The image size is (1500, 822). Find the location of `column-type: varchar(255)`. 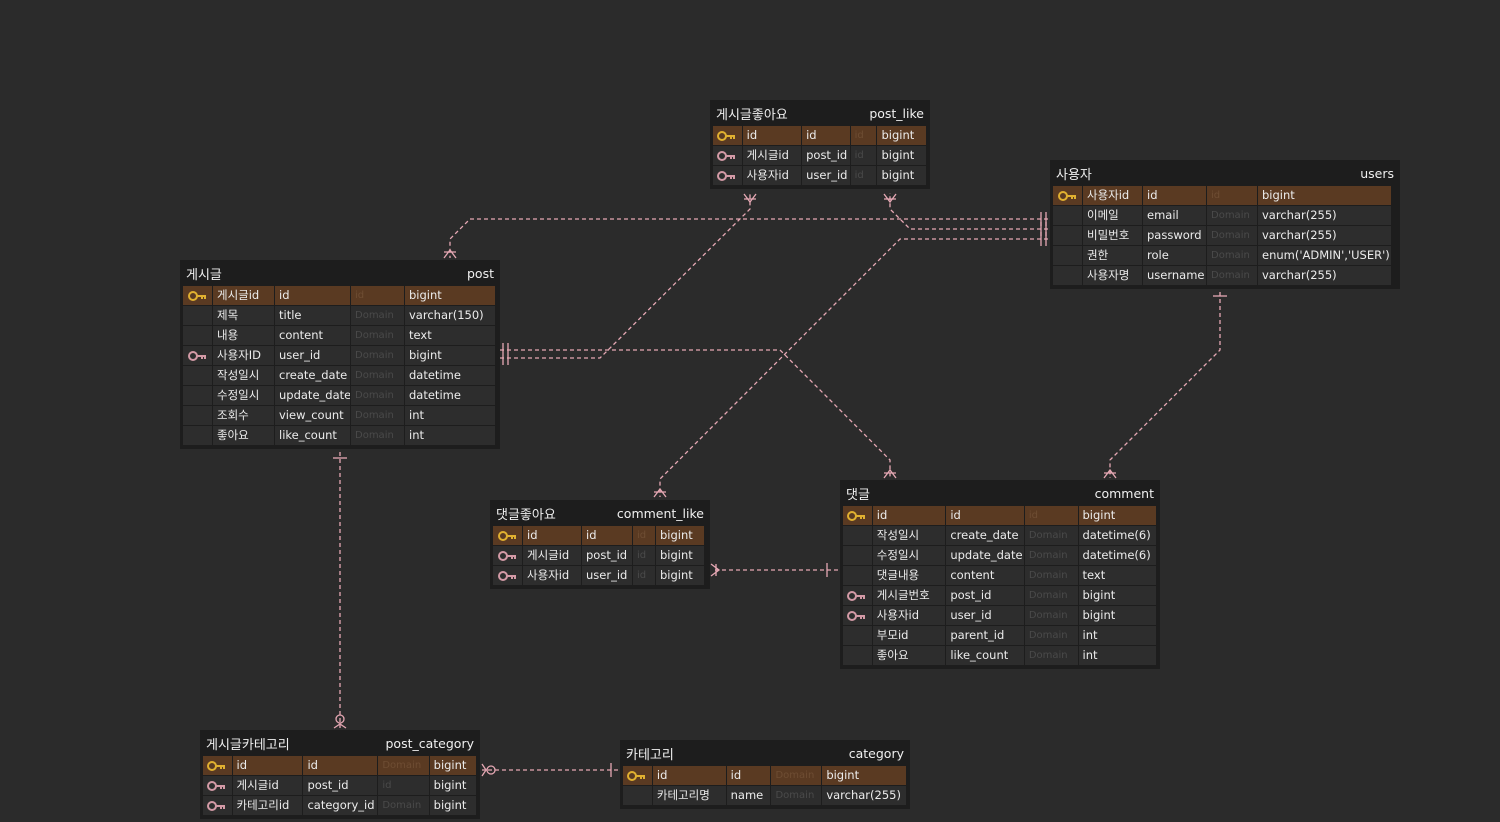

column-type: varchar(255) is located at coordinates (1324, 235).